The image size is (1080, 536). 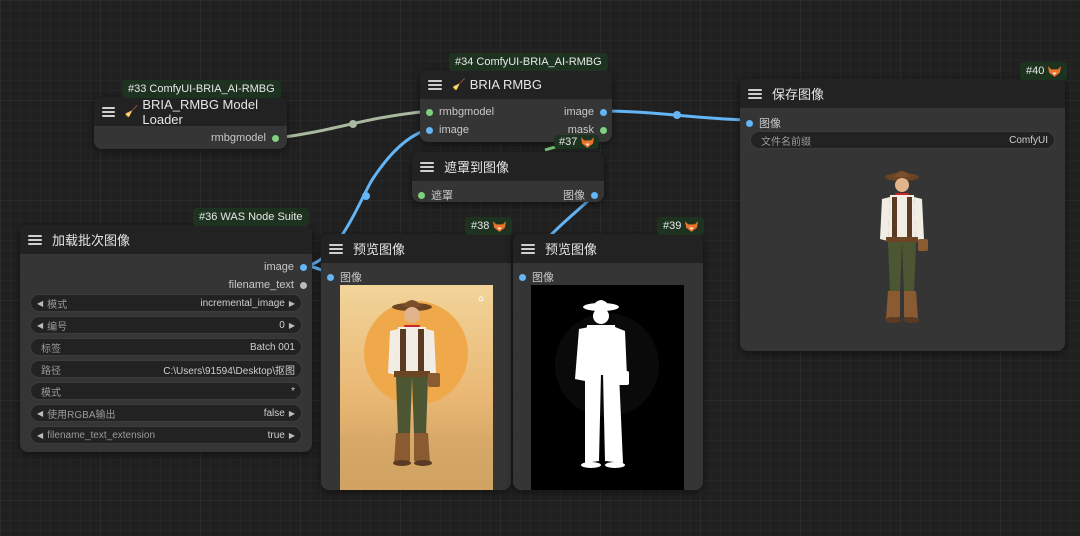 I want to click on node-bria-rmbg: 🧹 BRIA RMBG rmbgmodel image image mask, so click(x=516, y=106).